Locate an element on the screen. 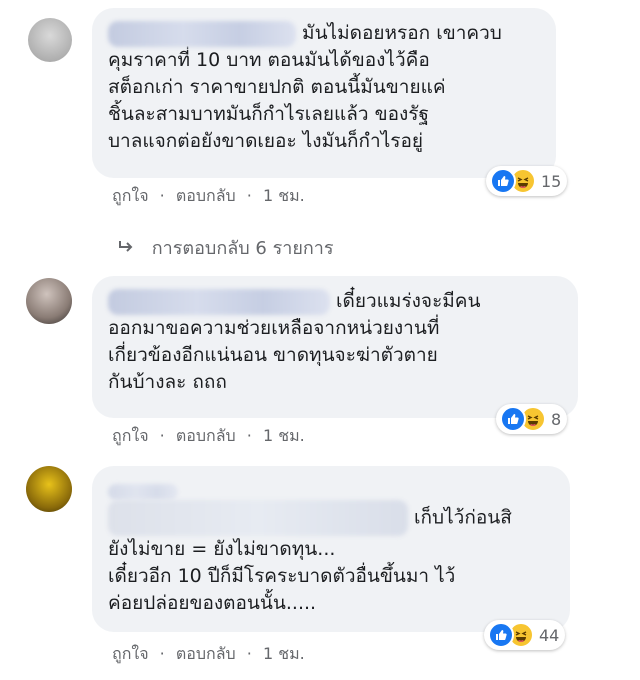 This screenshot has width=640, height=680. comment-text-line: บาลแจกต่อยังขาดเยอะ ไงมันก็กำไรอยู่ is located at coordinates (266, 141).